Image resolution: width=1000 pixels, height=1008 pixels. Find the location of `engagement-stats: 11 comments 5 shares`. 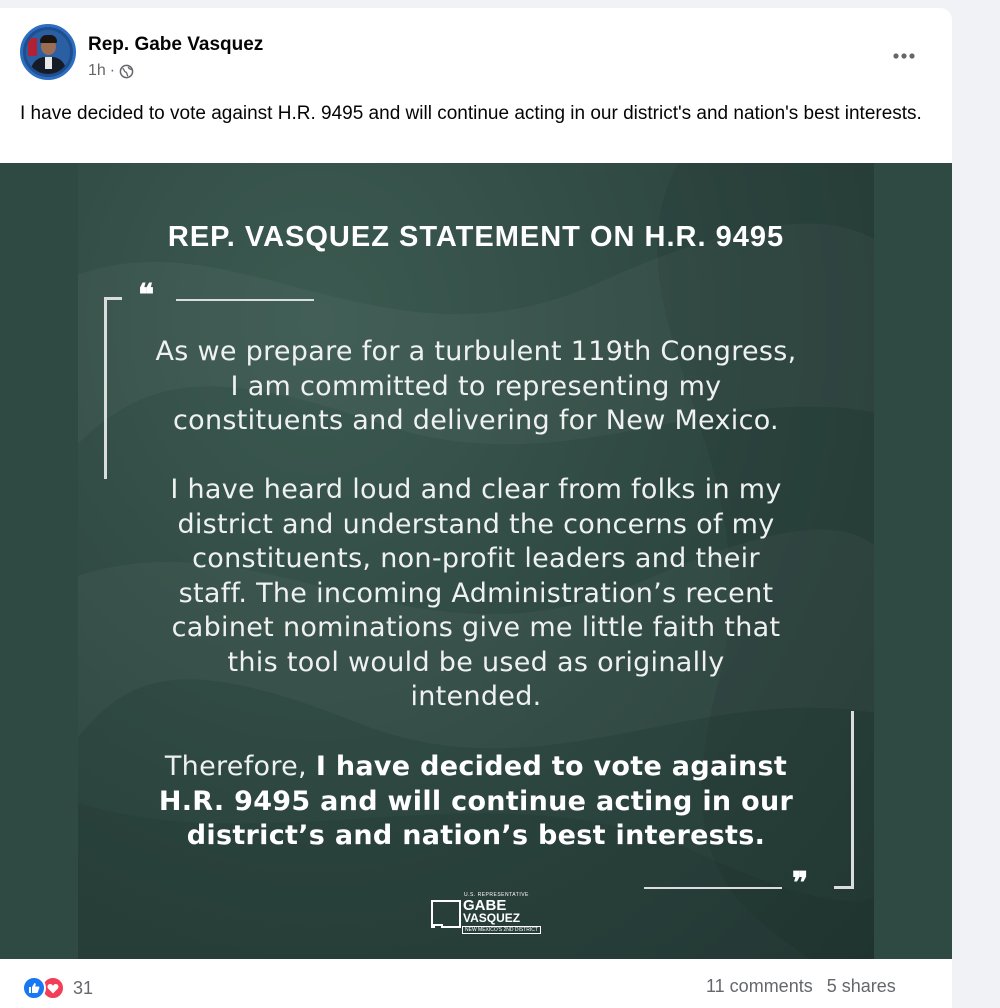

engagement-stats: 11 comments 5 shares is located at coordinates (808, 986).